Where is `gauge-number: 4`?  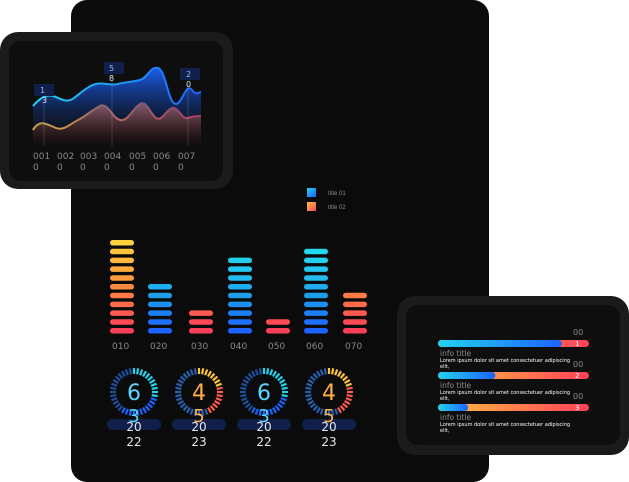
gauge-number: 4 is located at coordinates (199, 393).